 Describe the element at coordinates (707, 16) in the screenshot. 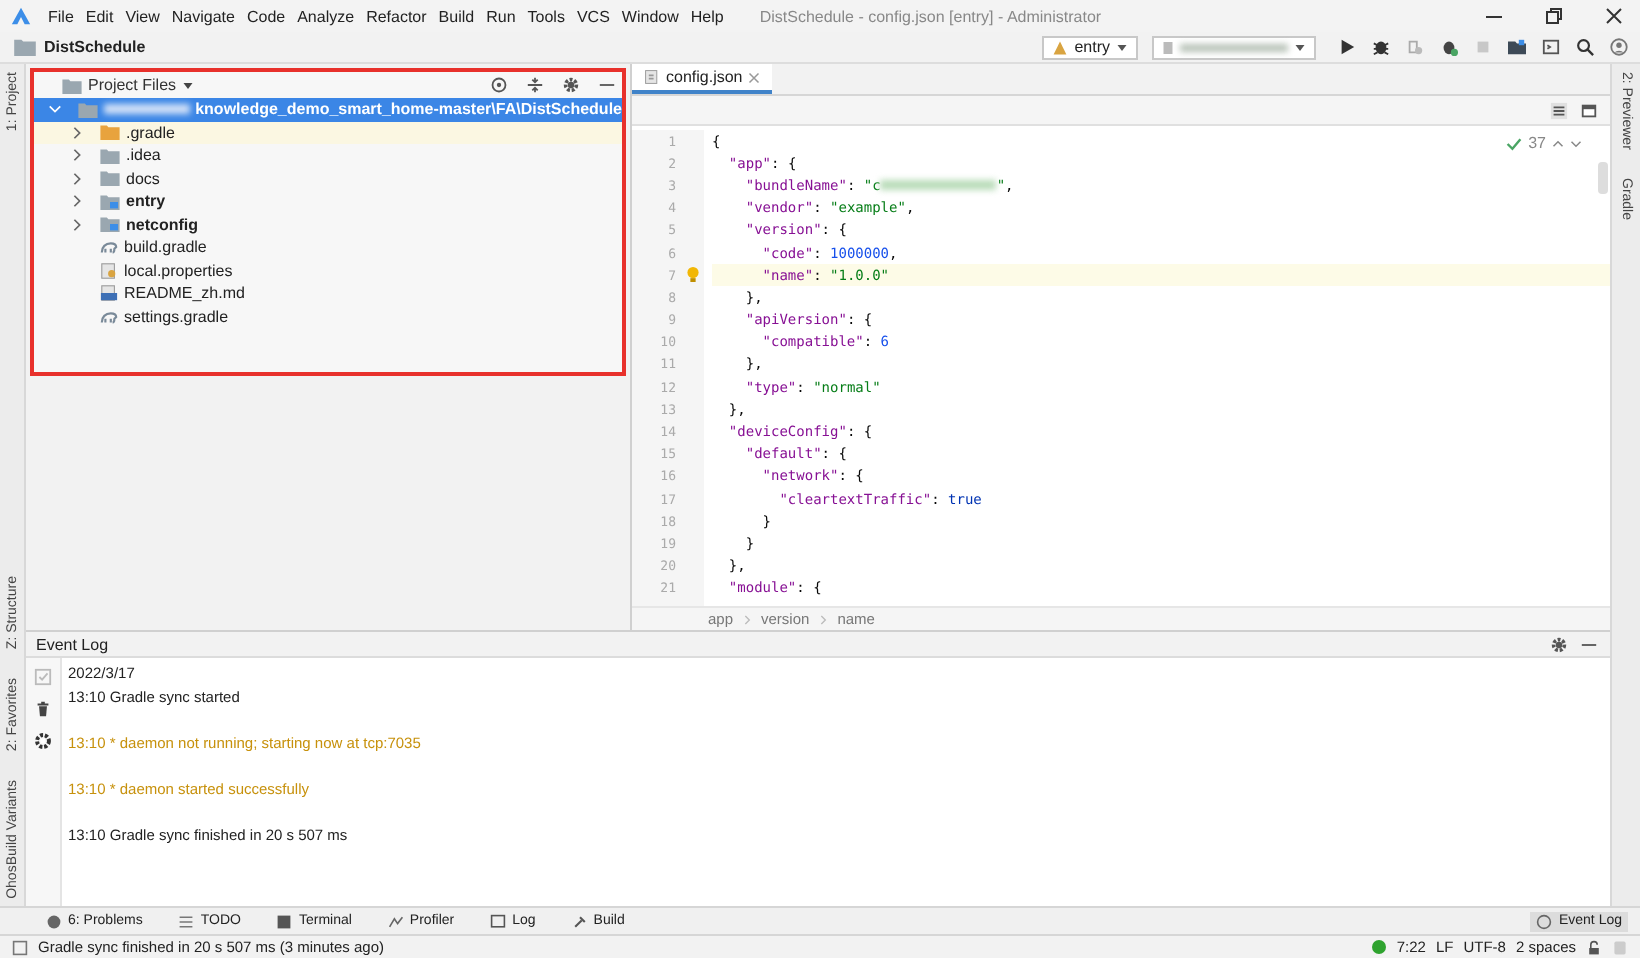

I see `menu-item: Help` at that location.